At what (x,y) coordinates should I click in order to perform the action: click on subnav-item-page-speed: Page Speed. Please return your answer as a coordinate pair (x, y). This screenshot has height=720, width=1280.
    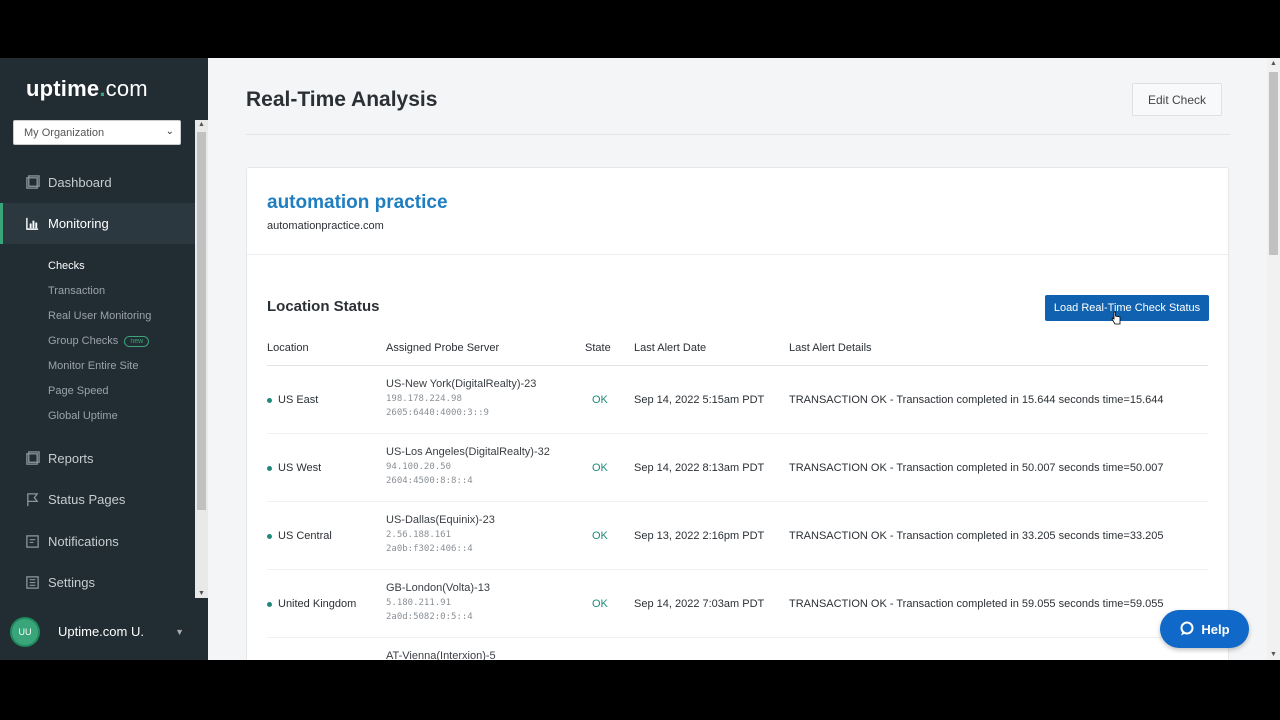
    Looking at the image, I should click on (78, 391).